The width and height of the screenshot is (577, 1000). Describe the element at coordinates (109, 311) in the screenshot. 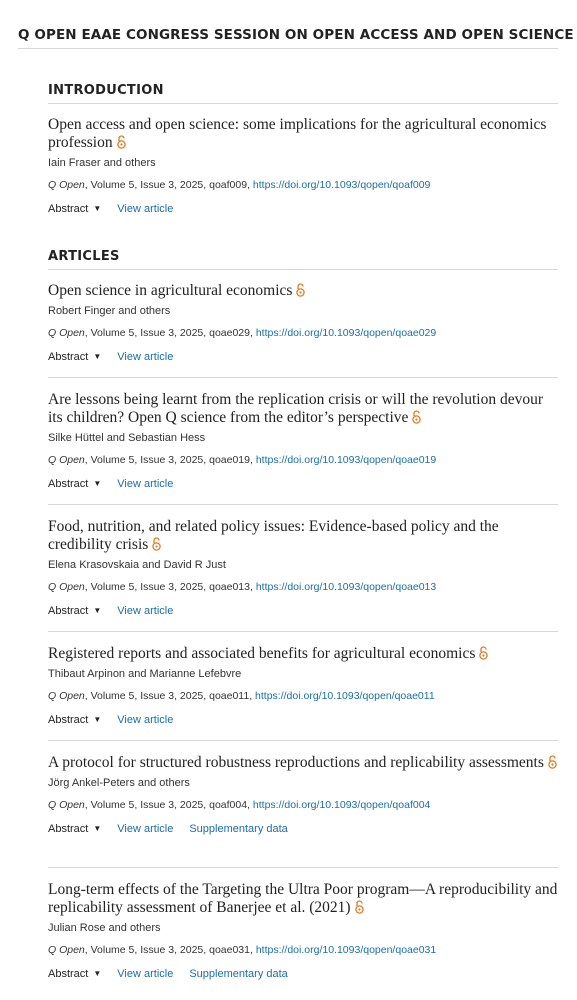

I see `article-authors: Robert Finger and others` at that location.